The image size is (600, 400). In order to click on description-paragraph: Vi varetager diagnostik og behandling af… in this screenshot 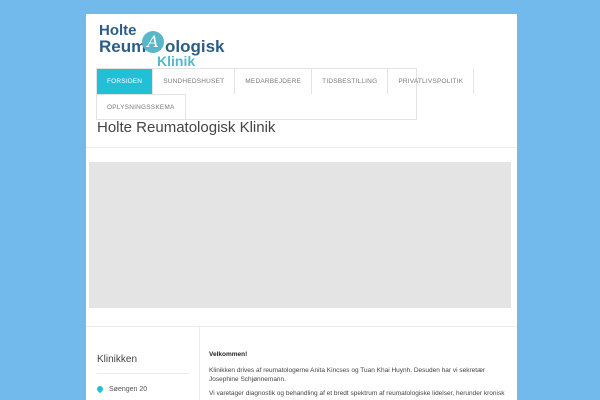, I will do `click(357, 393)`.